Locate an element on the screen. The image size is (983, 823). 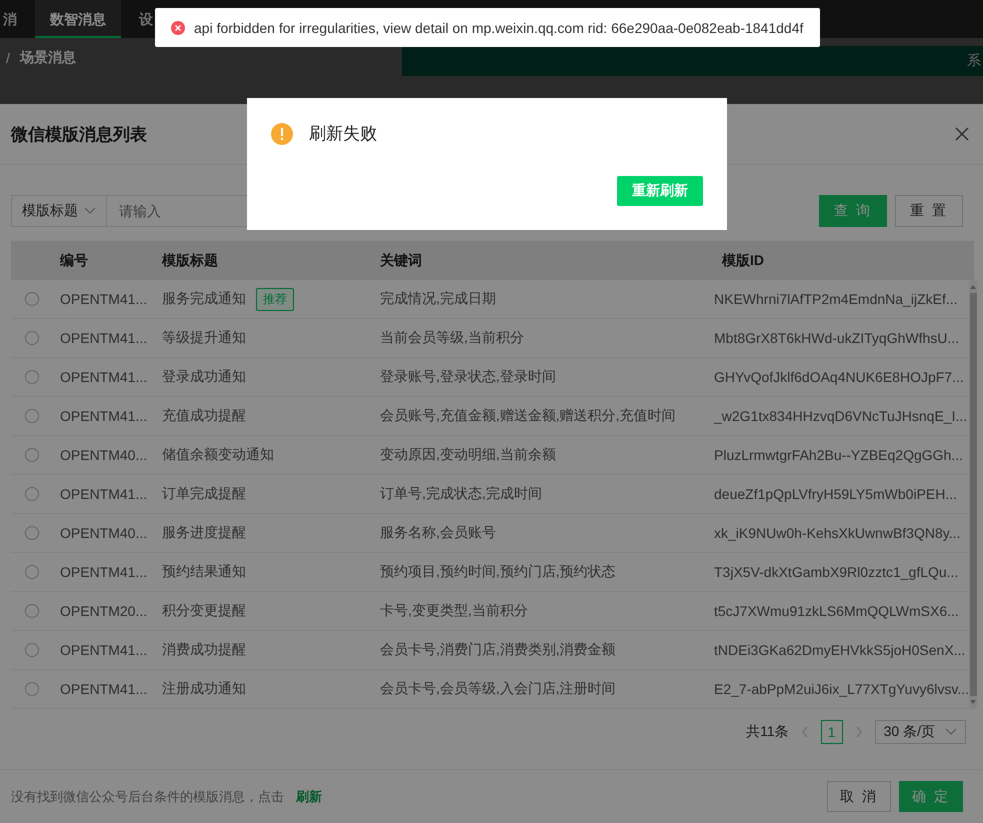
table-cell-text: 预约项目,预约时间,预约门店,预约状态 is located at coordinates (498, 572).